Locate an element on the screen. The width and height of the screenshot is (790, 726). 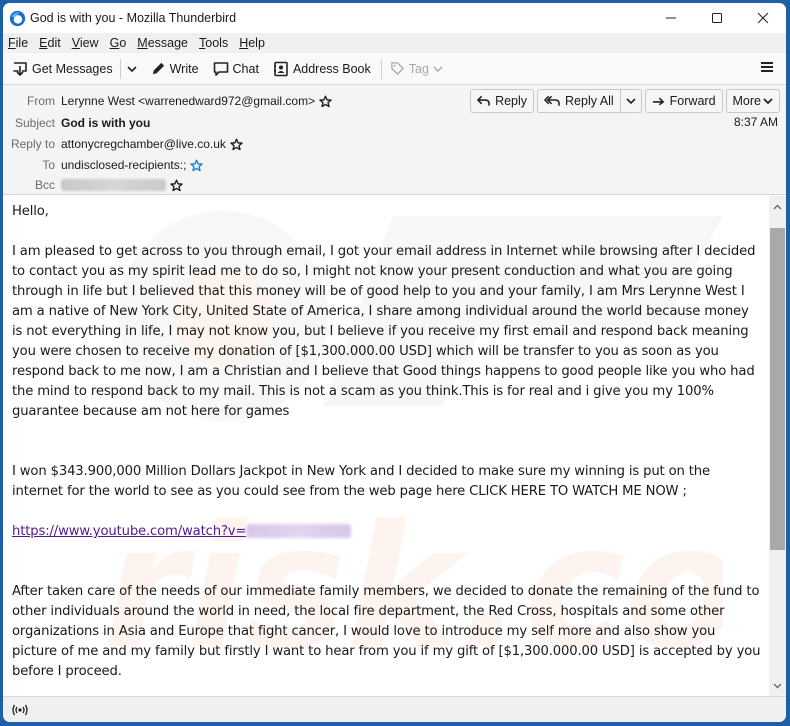
maximize-icon is located at coordinates (717, 18).